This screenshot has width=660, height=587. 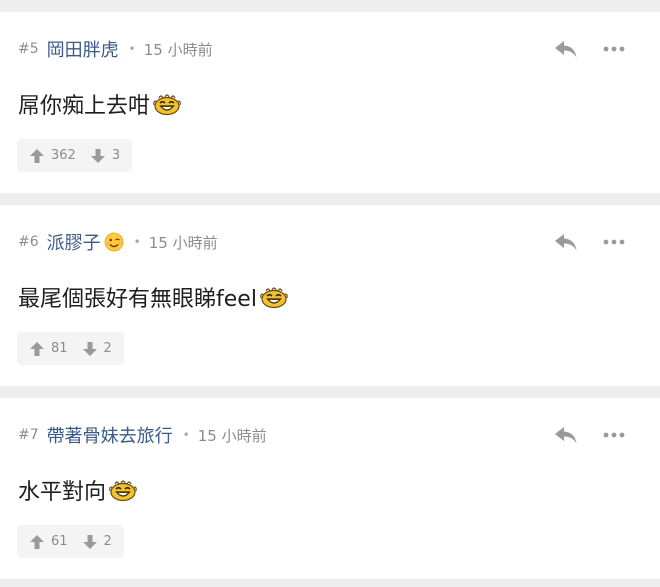 I want to click on upvote-button: 81, so click(x=48, y=349).